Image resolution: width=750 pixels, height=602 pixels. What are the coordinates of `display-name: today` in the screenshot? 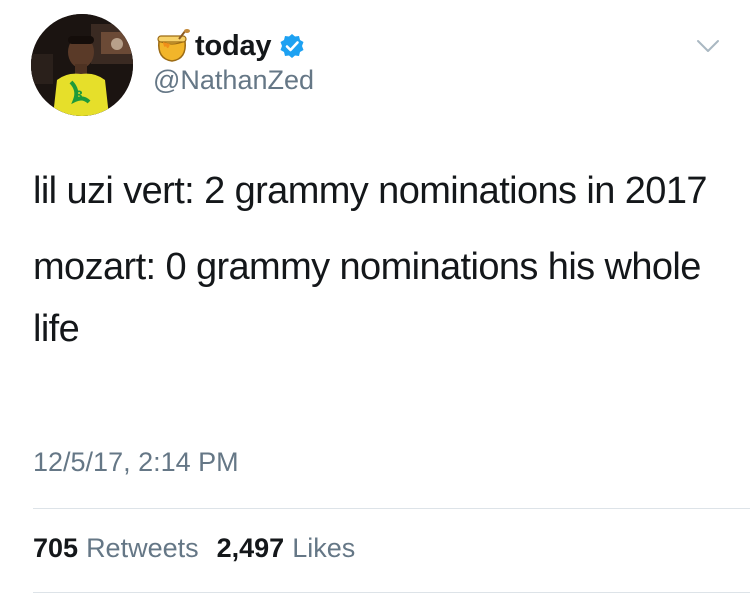 It's located at (233, 45).